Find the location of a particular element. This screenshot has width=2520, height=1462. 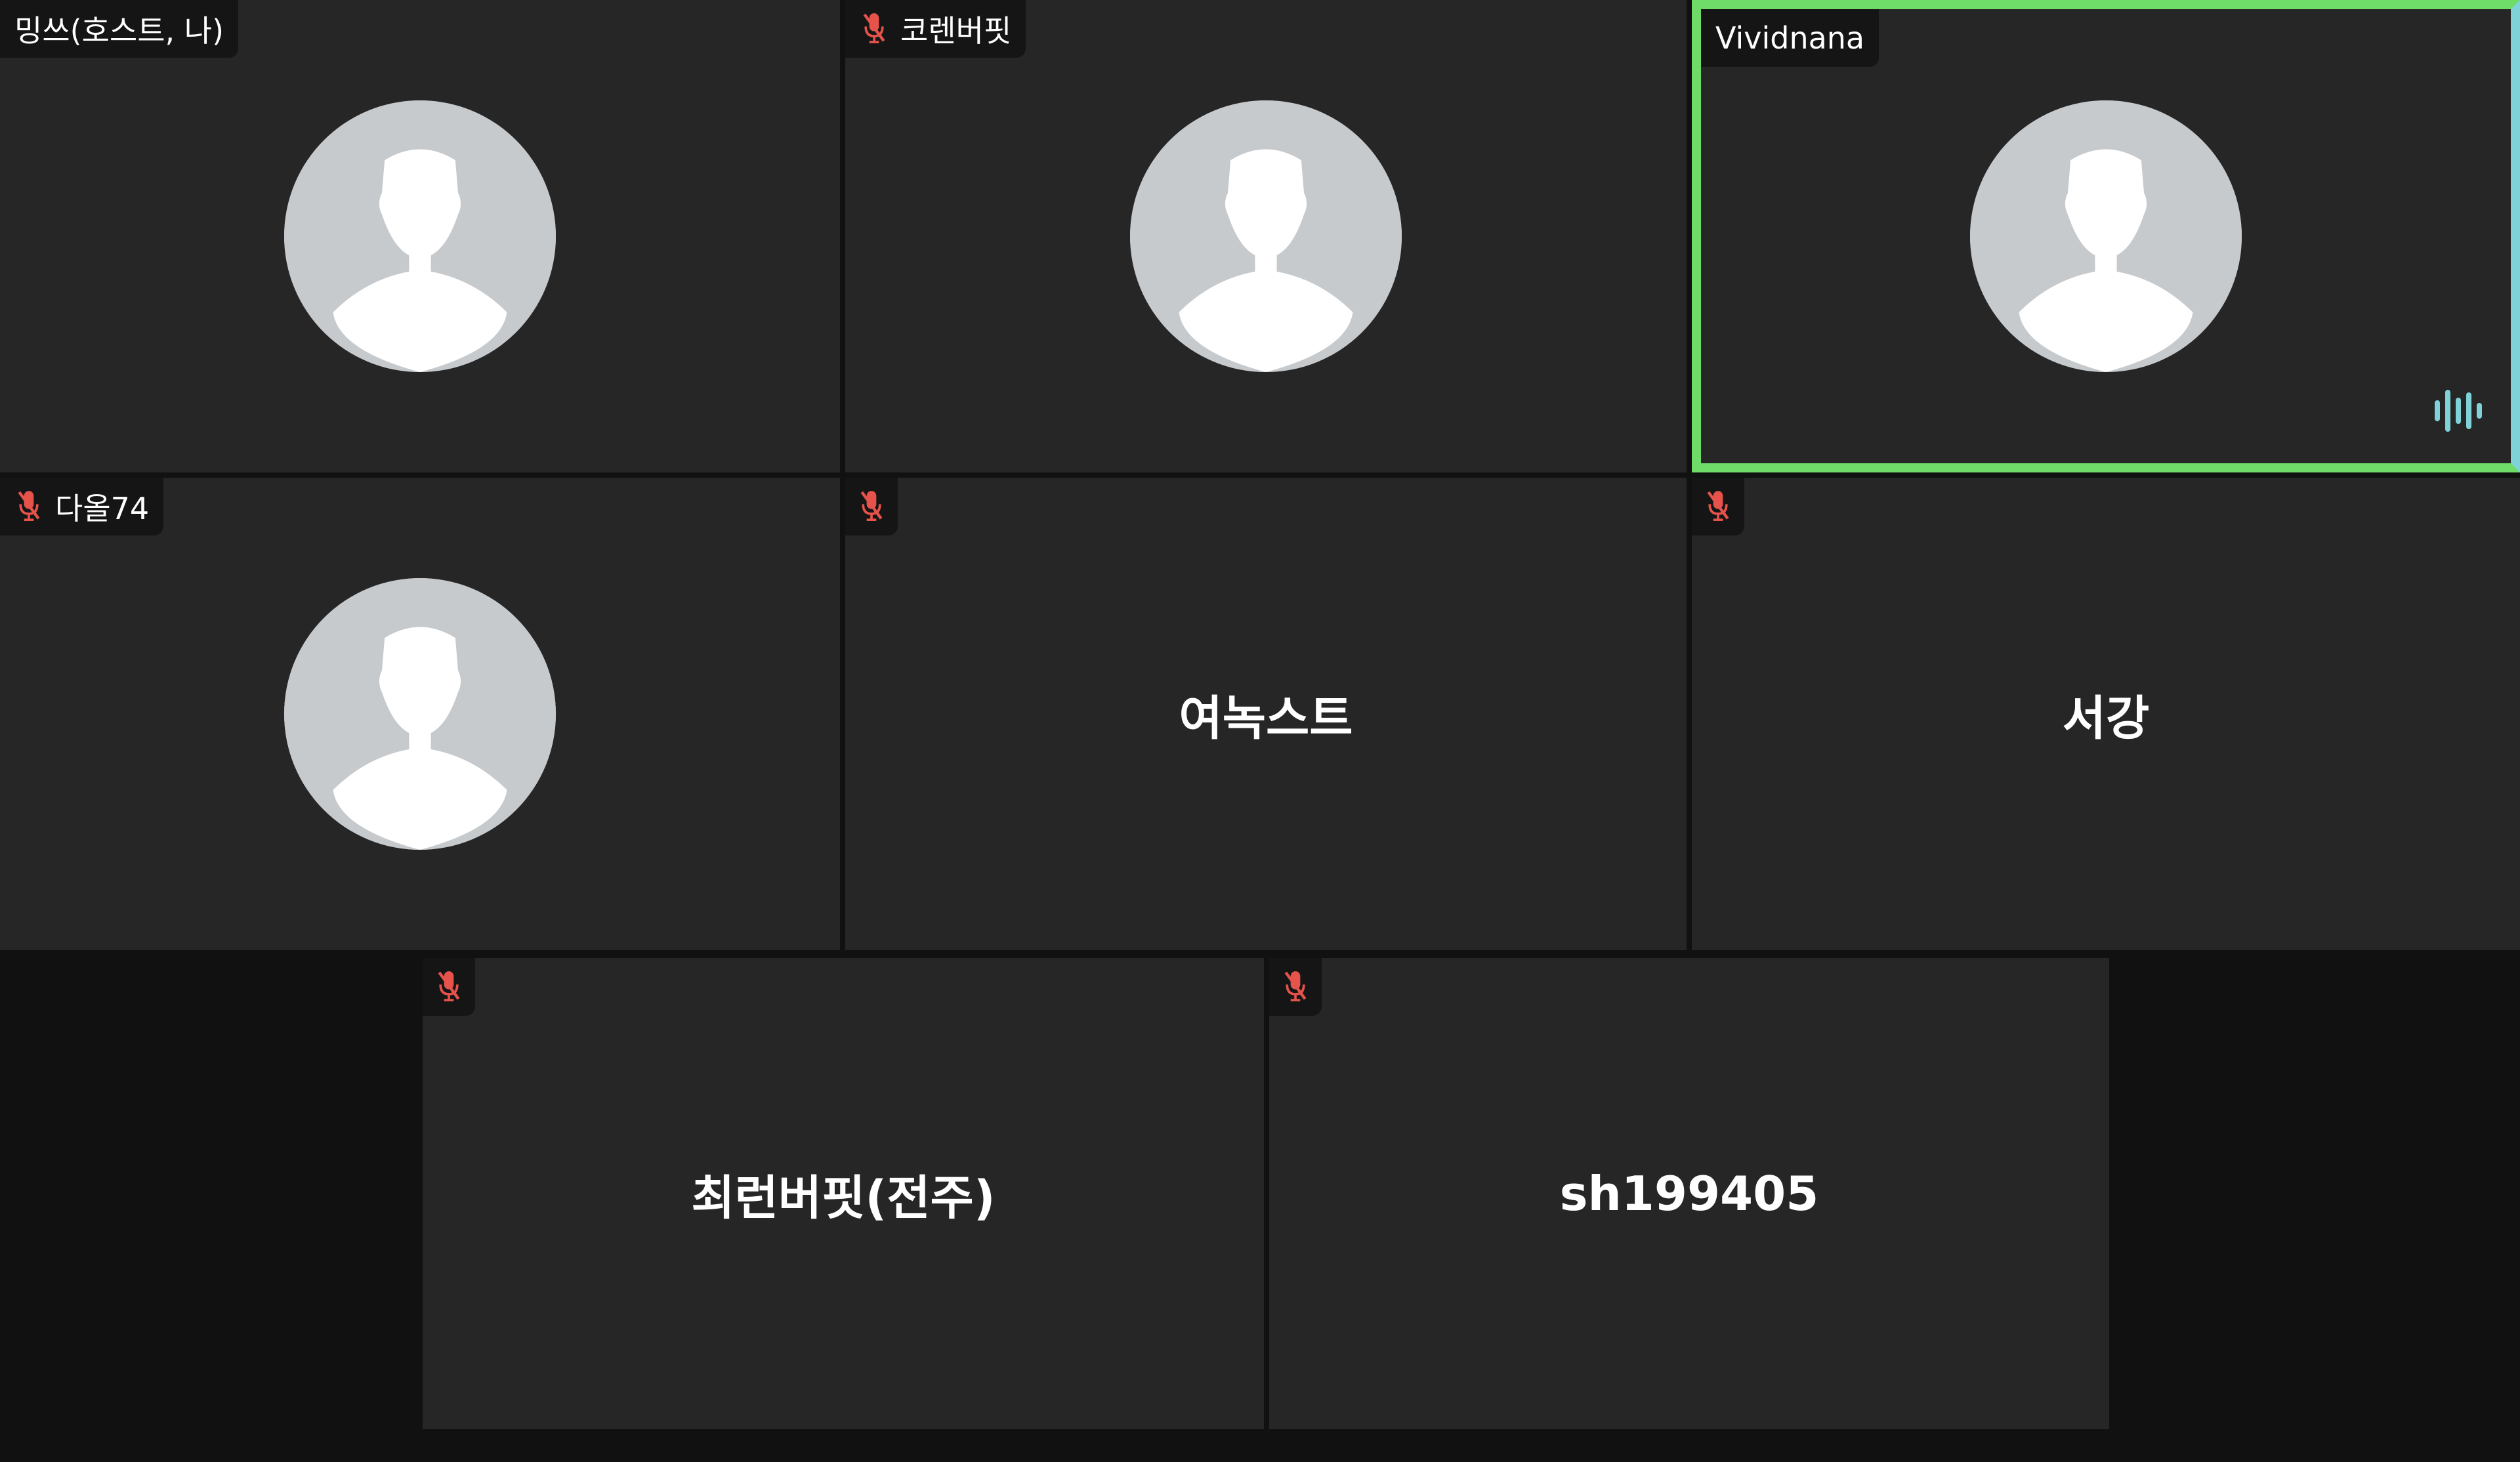

participant-tile: 코렌버핏 is located at coordinates (1266, 236).